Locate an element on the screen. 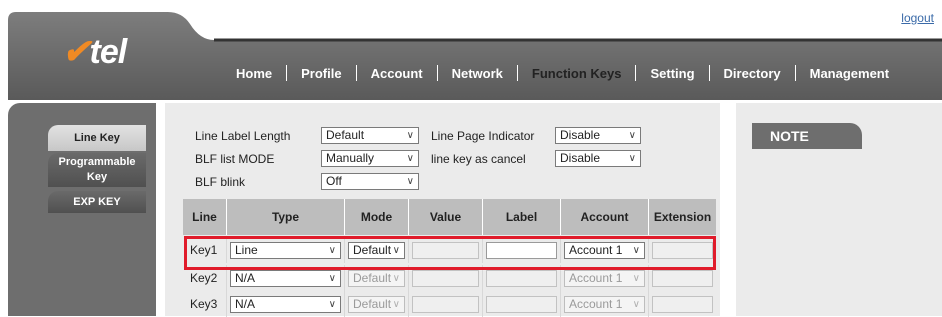 The height and width of the screenshot is (317, 942). sidebar-item-line-key: Line Key is located at coordinates (97, 138).